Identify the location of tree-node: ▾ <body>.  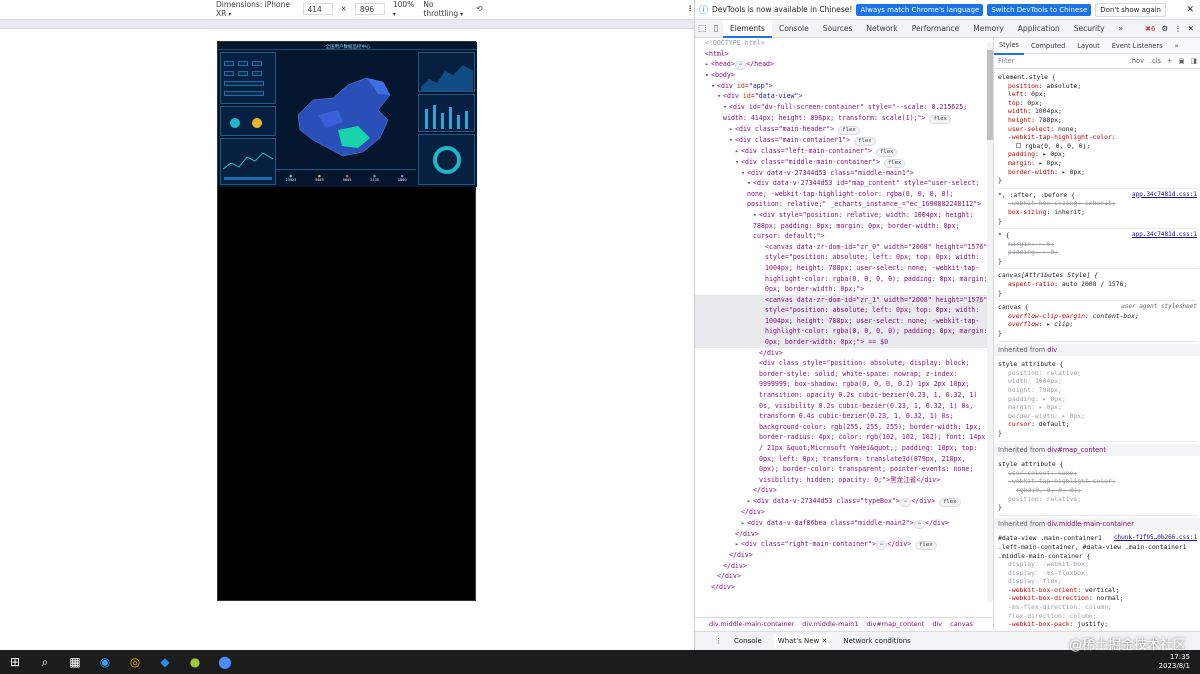
(844, 75).